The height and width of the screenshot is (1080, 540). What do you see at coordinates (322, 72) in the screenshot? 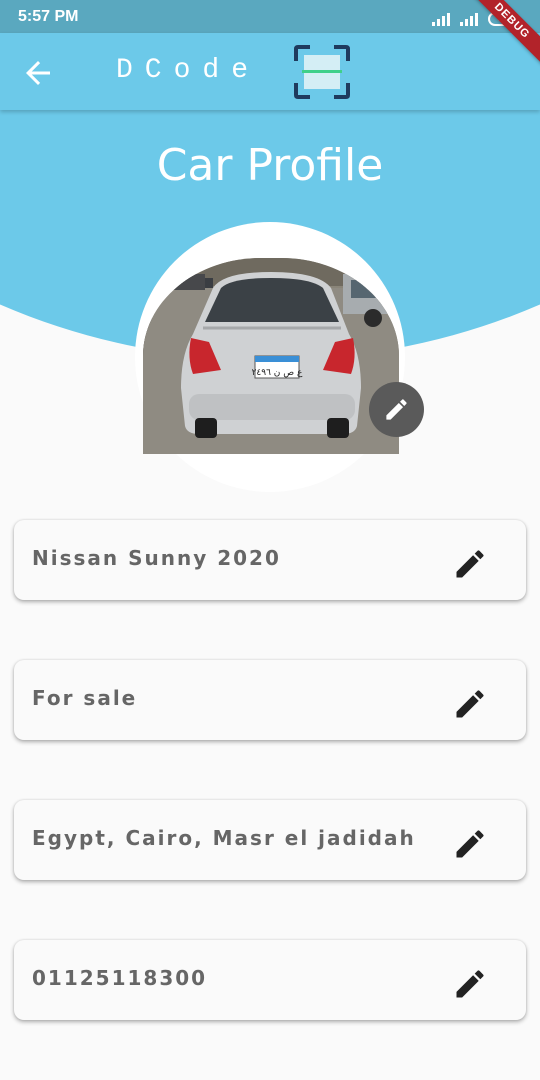
I see `barcode-scan-icon` at bounding box center [322, 72].